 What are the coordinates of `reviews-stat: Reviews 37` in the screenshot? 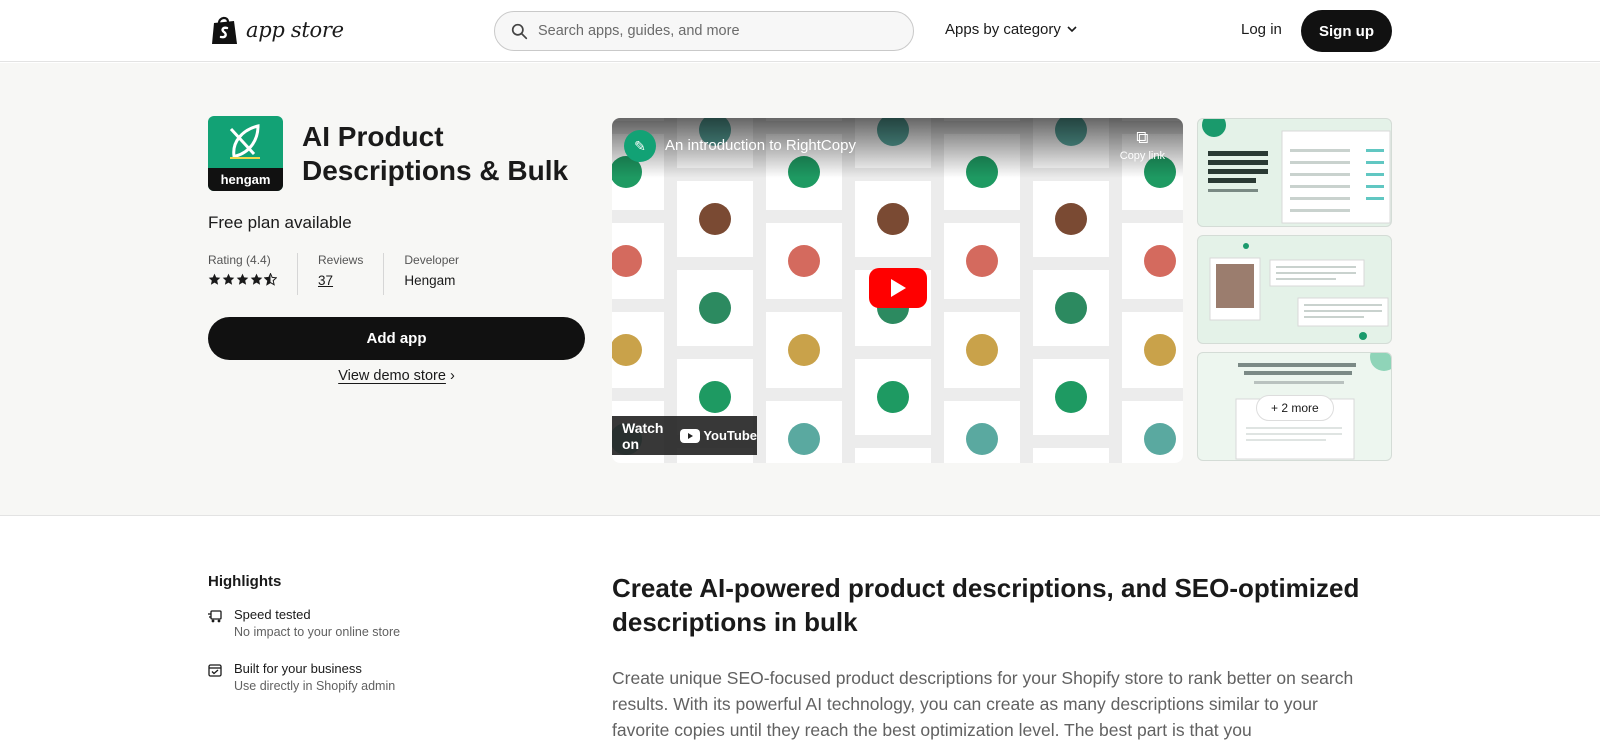 It's located at (340, 274).